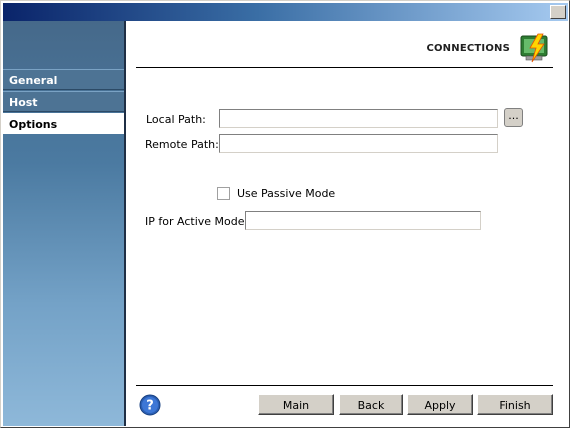 This screenshot has height=428, width=570. What do you see at coordinates (358, 143) in the screenshot?
I see `remote-path-input` at bounding box center [358, 143].